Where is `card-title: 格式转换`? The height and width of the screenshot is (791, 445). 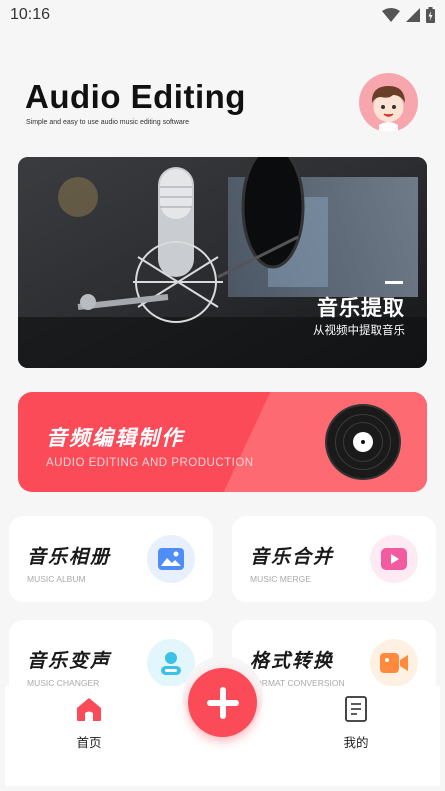
card-title: 格式转换 is located at coordinates (292, 661).